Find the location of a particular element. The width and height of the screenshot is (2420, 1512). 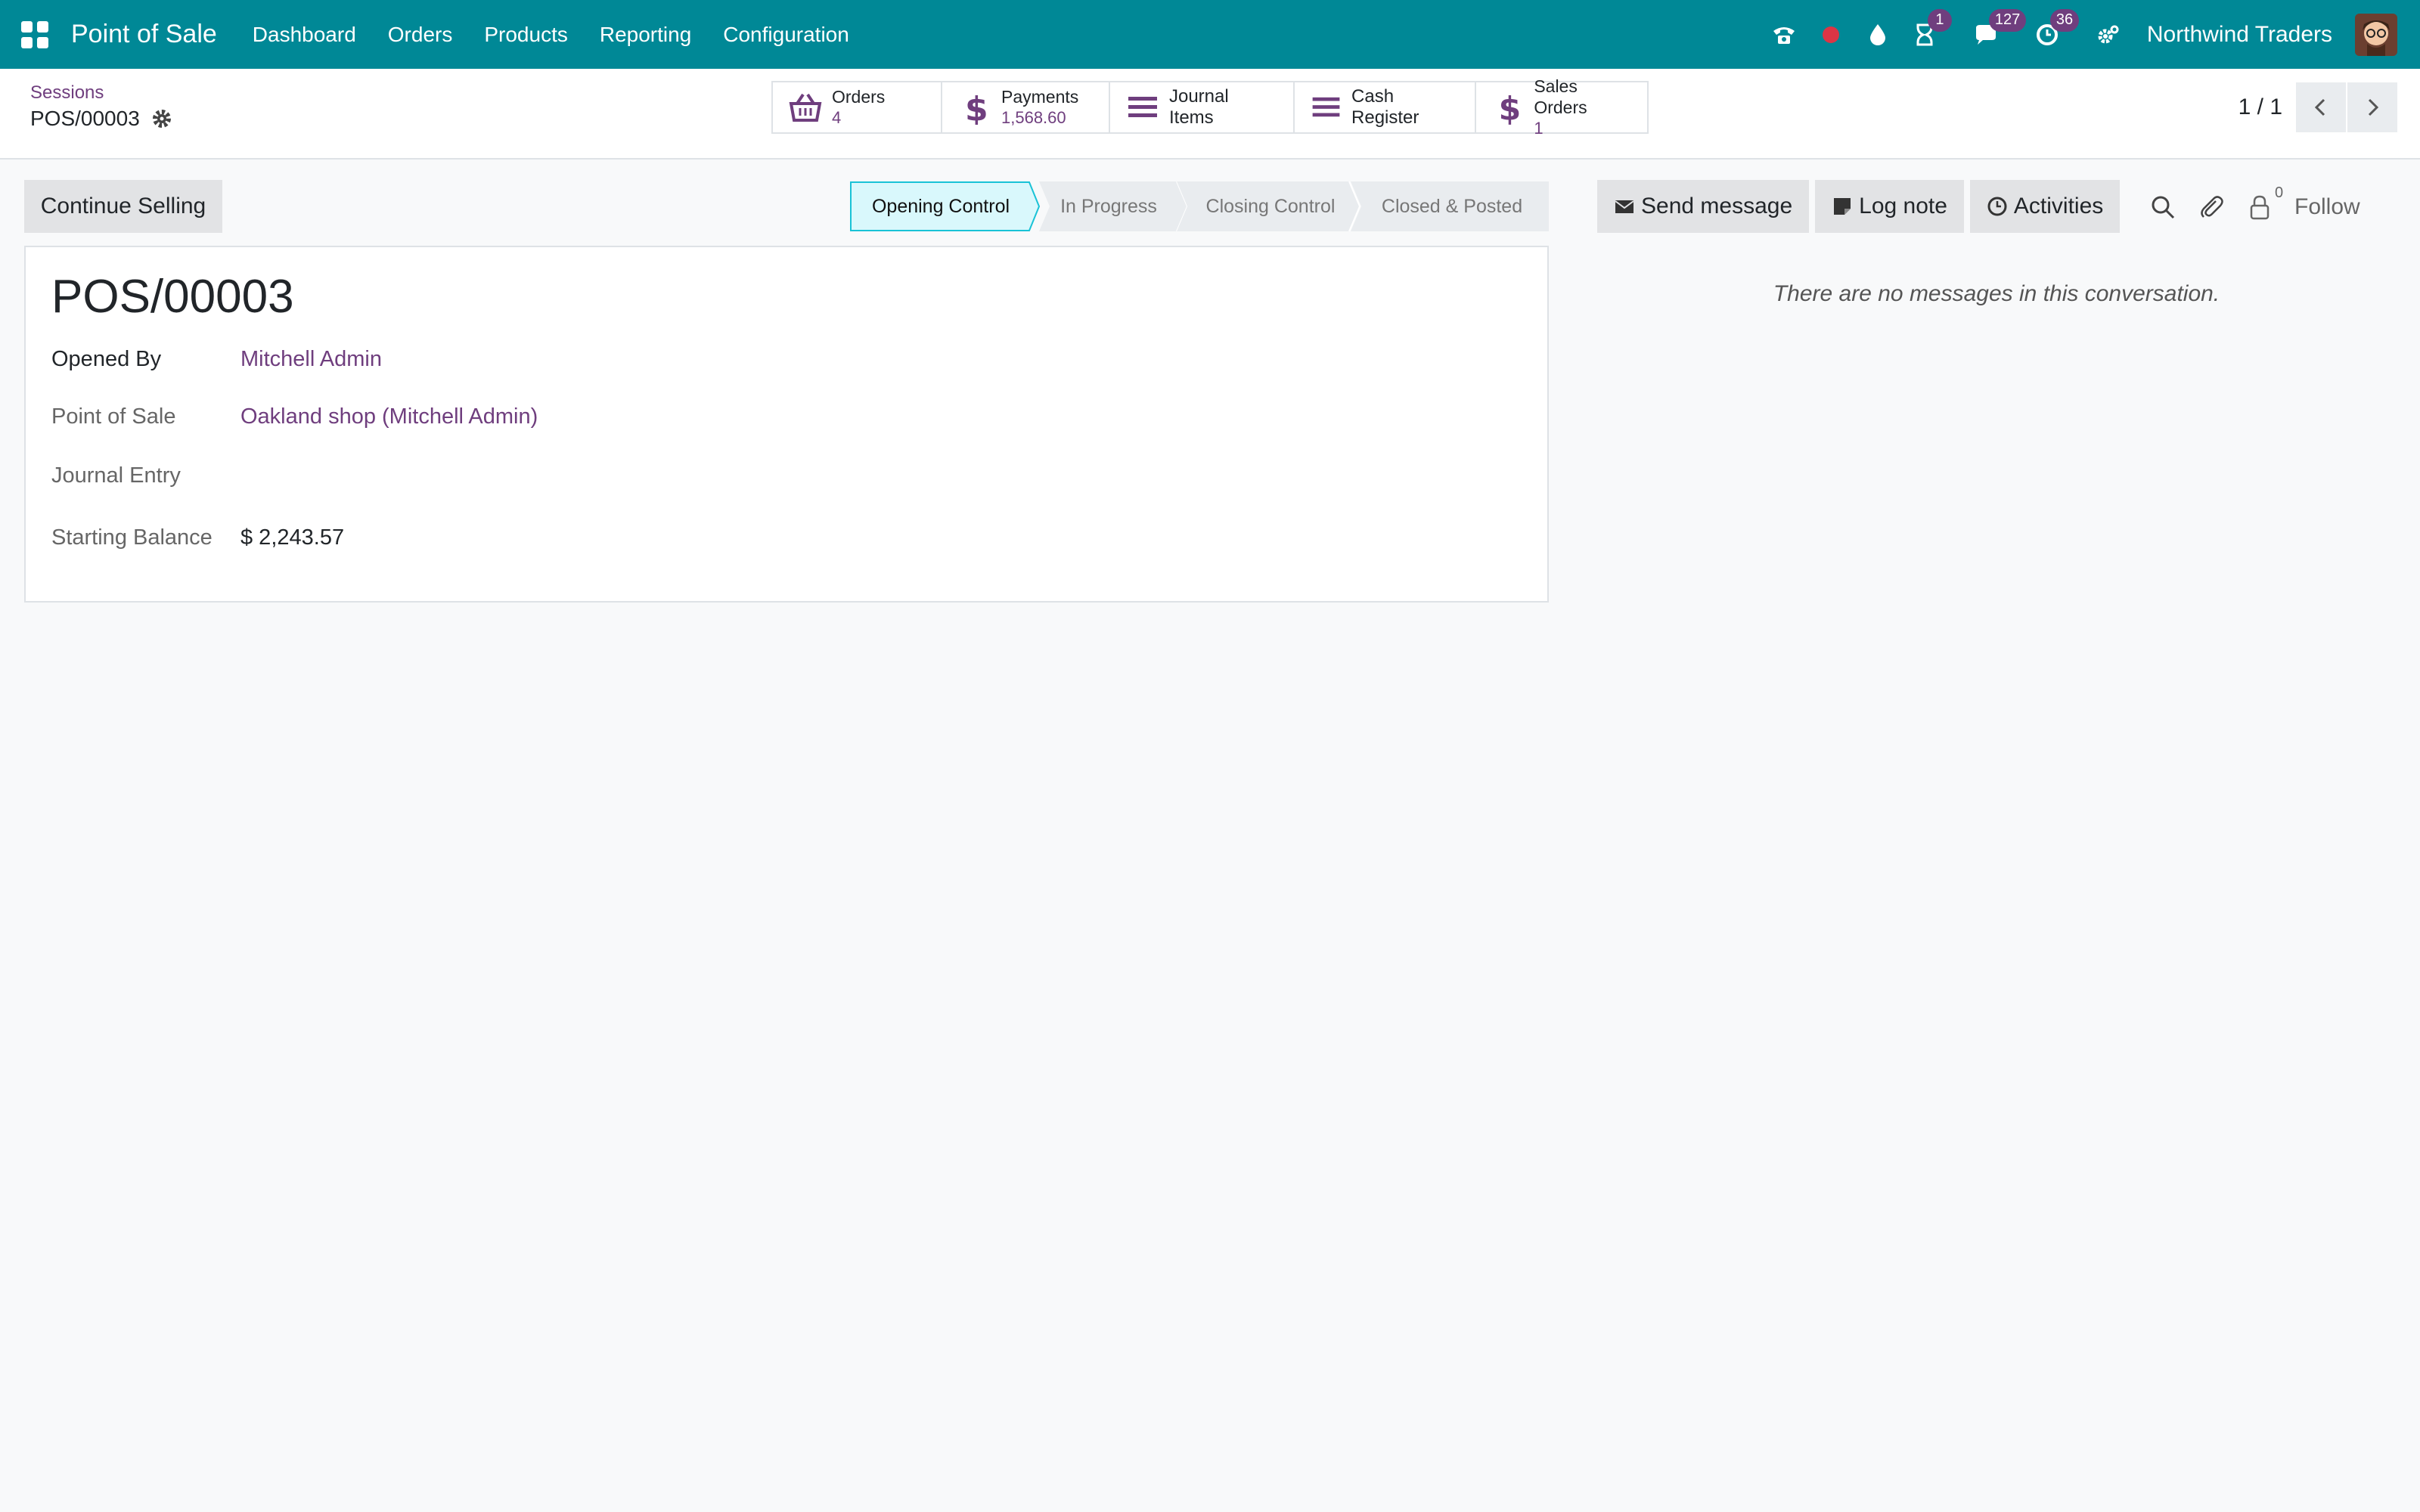

chatter-tools: 0 Follow is located at coordinates (2254, 206).